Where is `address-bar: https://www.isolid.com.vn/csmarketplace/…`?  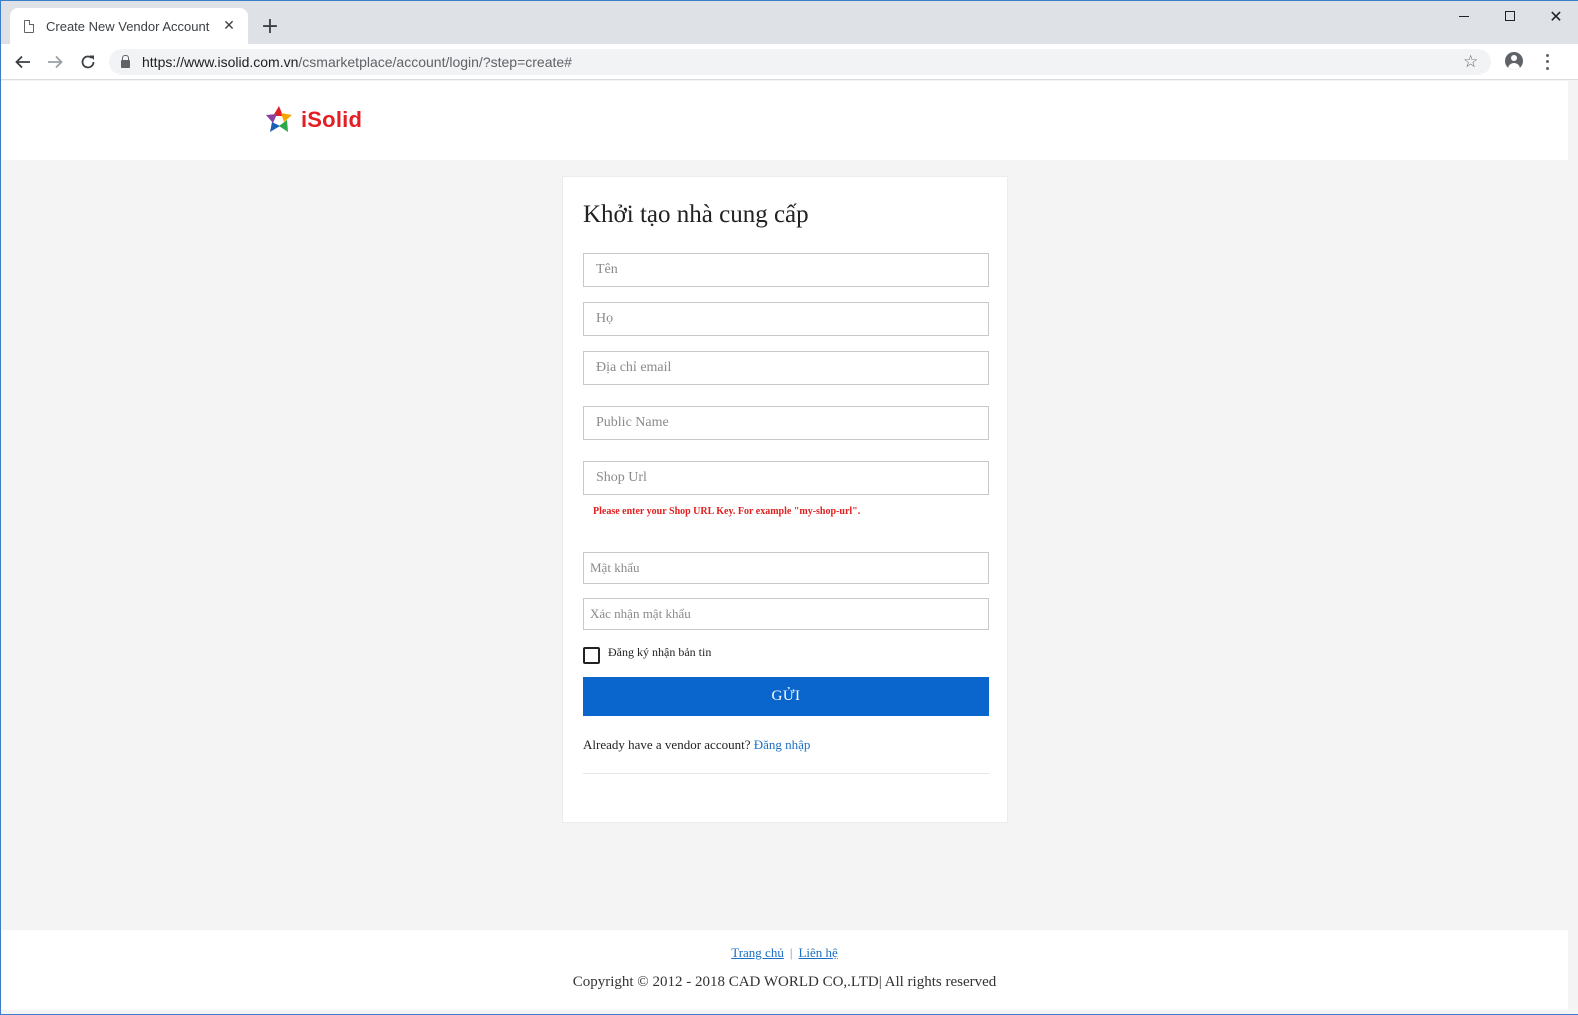 address-bar: https://www.isolid.com.vn/csmarketplace/… is located at coordinates (800, 62).